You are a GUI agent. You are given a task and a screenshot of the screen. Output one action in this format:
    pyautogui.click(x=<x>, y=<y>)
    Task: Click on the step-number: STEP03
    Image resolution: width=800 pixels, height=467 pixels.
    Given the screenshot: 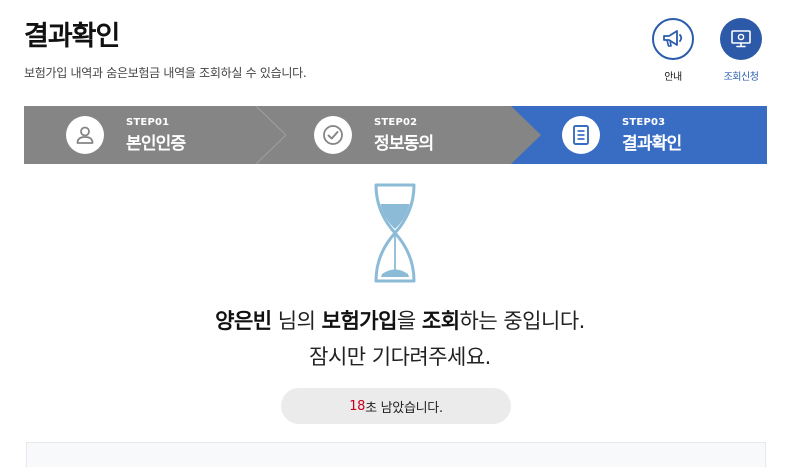 What is the action you would take?
    pyautogui.click(x=644, y=122)
    